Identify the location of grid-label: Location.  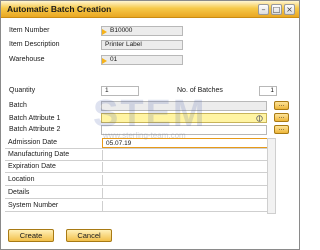
(21, 179).